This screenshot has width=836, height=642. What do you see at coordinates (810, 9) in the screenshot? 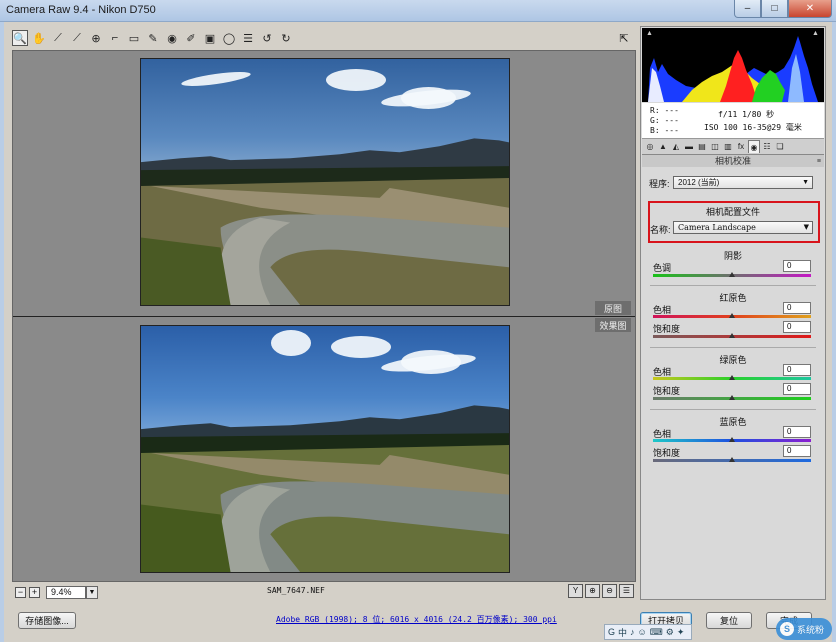
I see `close-button: ✕` at bounding box center [810, 9].